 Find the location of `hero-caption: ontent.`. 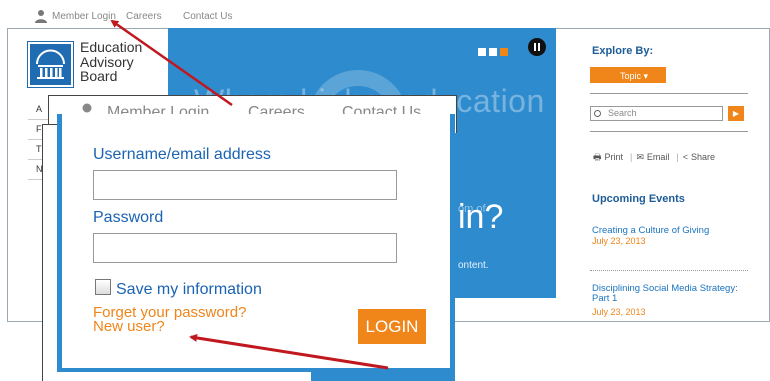

hero-caption: ontent. is located at coordinates (473, 265).